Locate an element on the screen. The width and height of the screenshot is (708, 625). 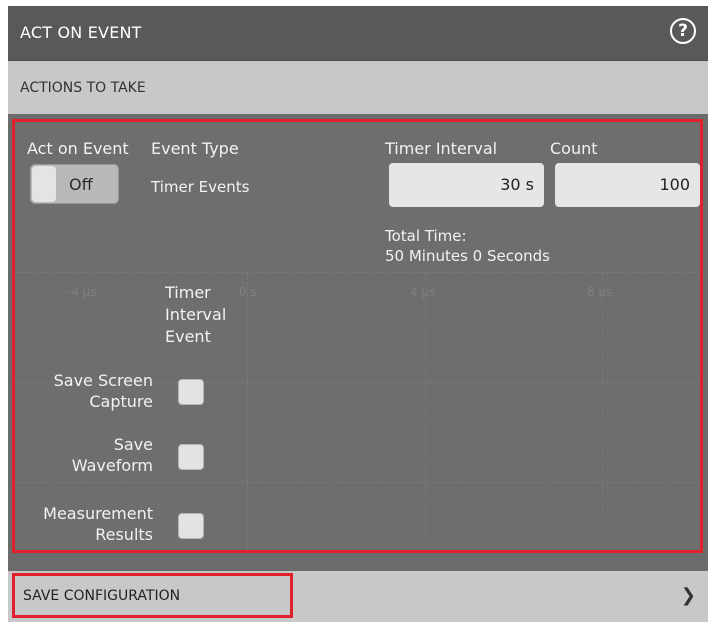
count-field: 100 is located at coordinates (627, 185).